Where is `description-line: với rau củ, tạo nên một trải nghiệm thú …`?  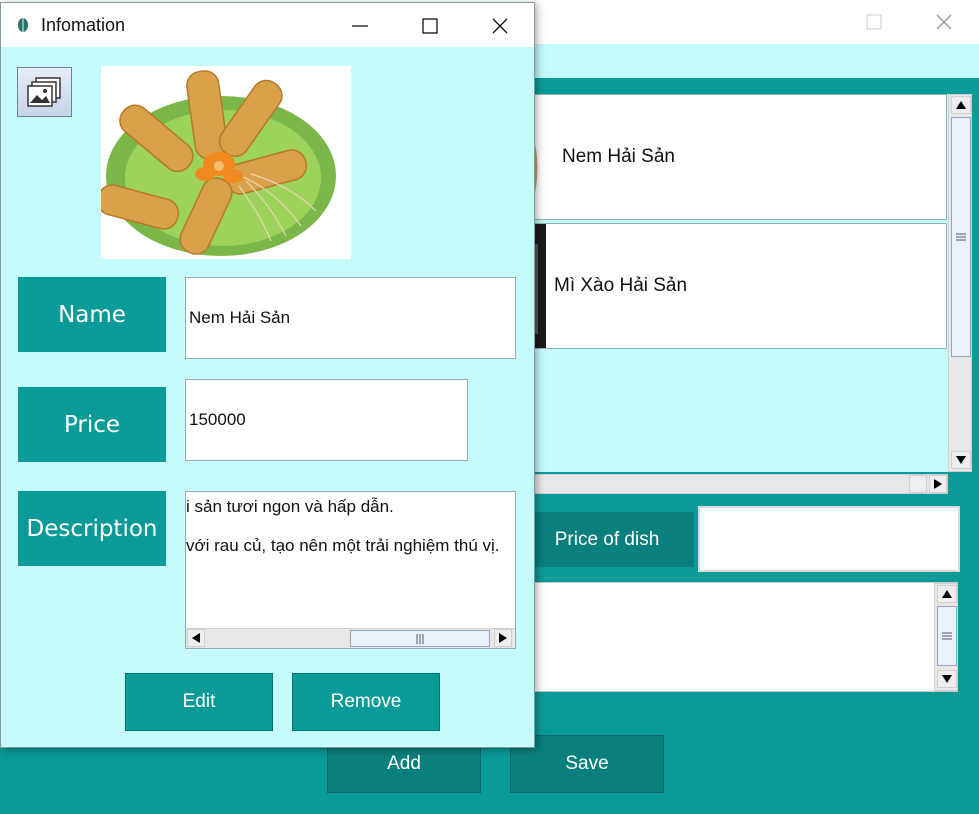 description-line: với rau củ, tạo nên một trải nghiệm thú … is located at coordinates (343, 545).